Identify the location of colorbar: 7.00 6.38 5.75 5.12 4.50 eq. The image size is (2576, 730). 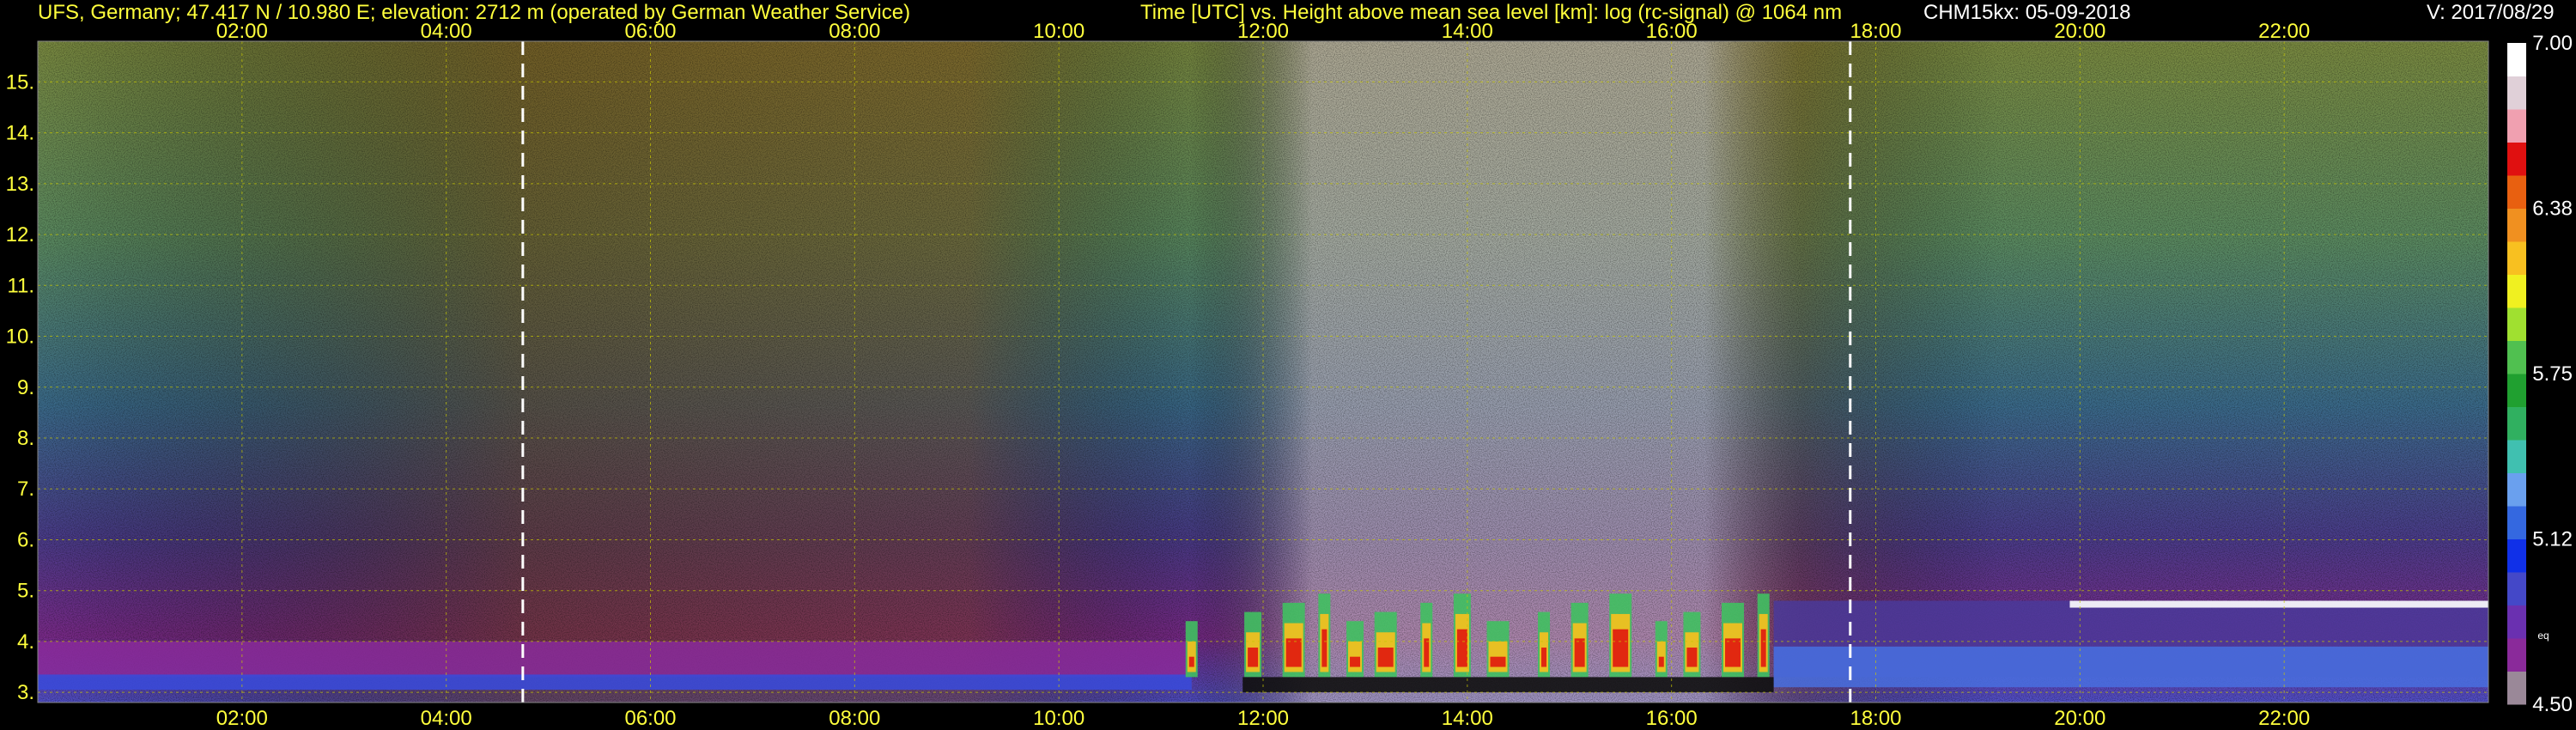
(2540, 374).